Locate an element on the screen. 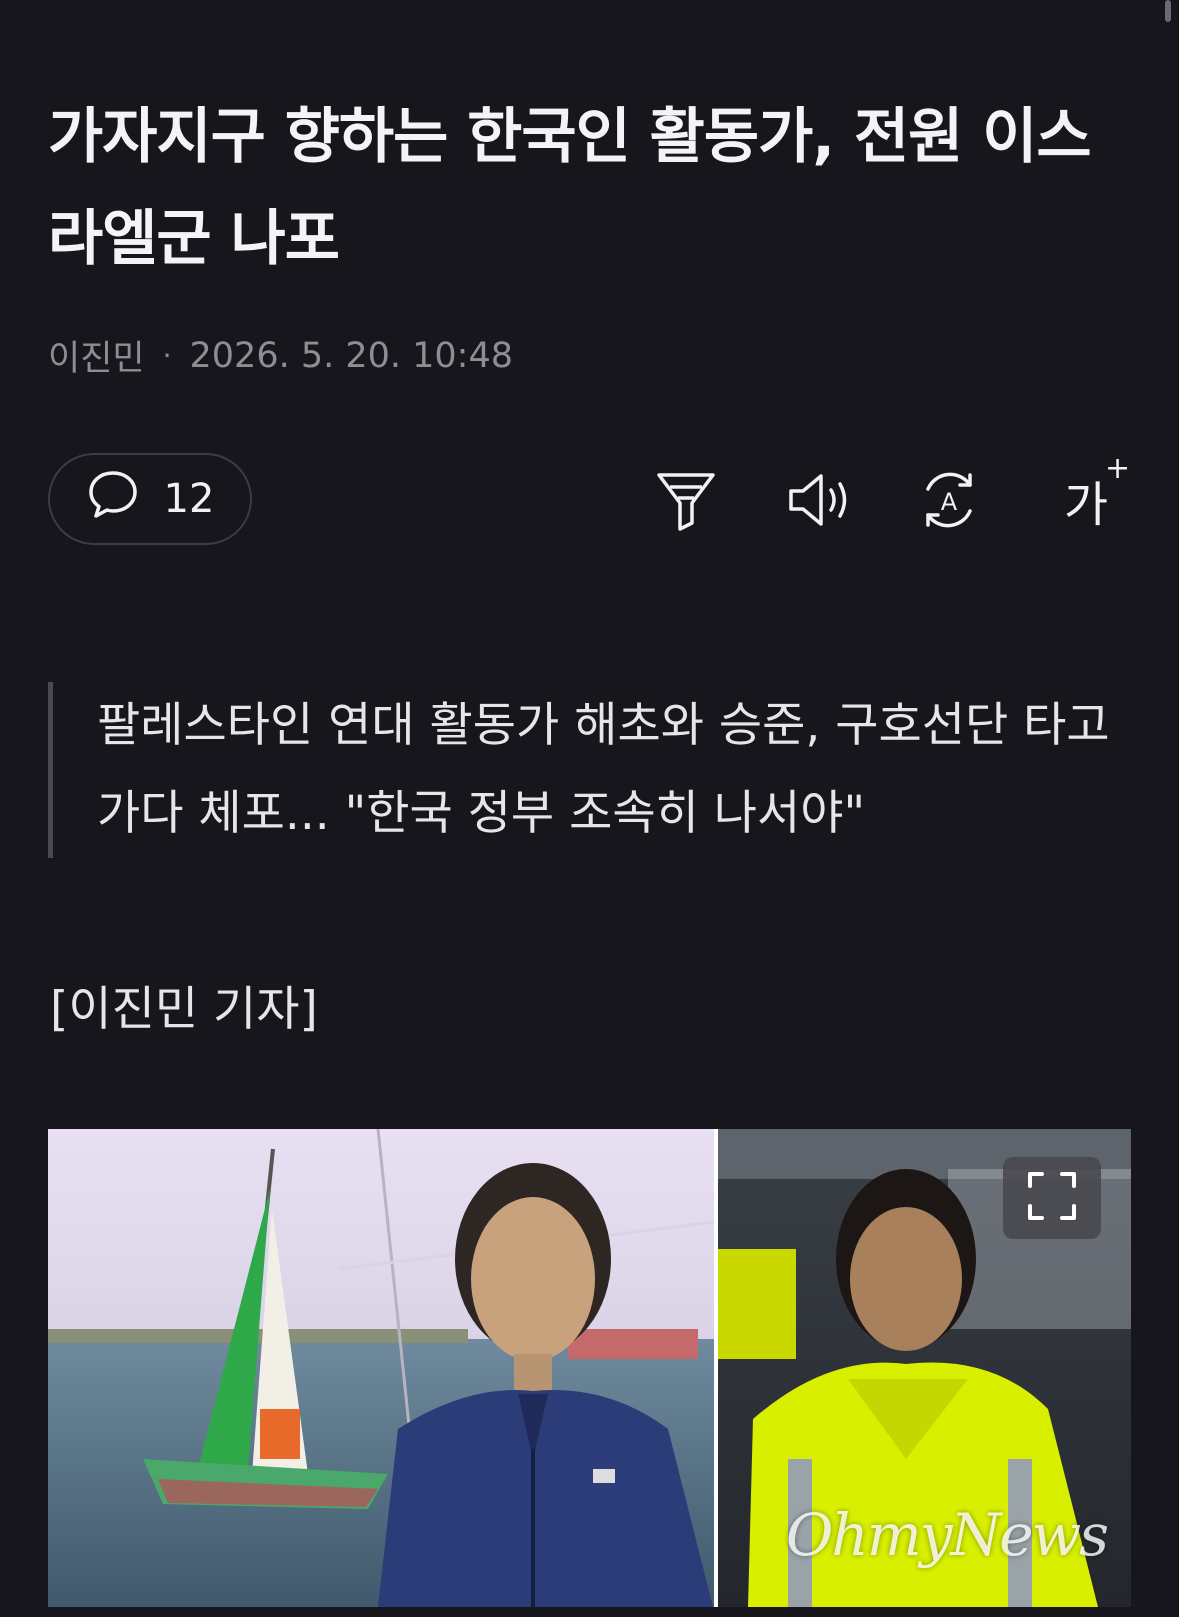 This screenshot has height=1617, width=1179. font-size-icon: 가 + is located at coordinates (1096, 493).